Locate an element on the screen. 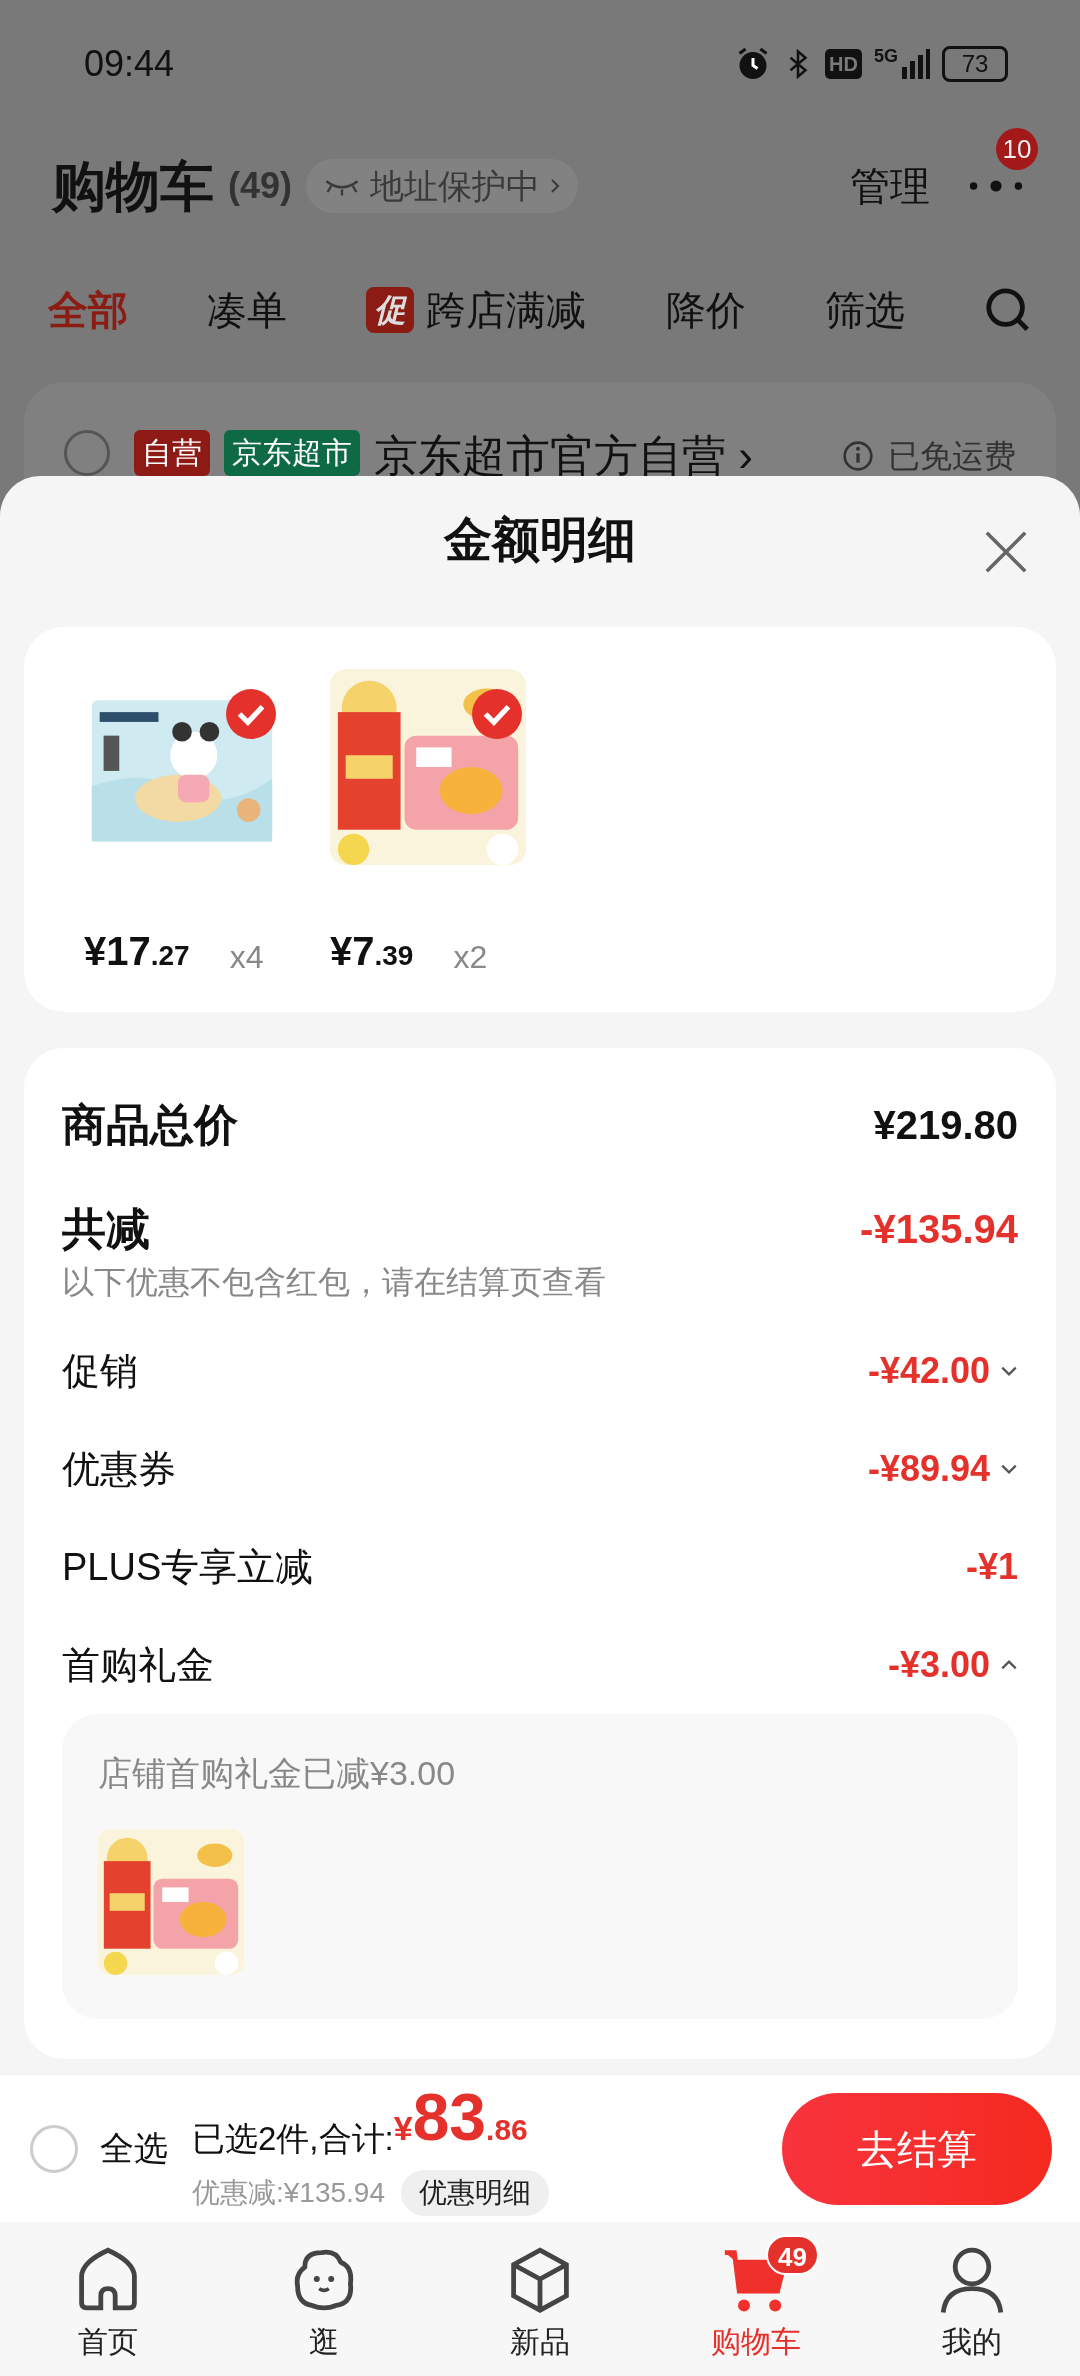  discount-details-button: 优惠明细 is located at coordinates (475, 2192).